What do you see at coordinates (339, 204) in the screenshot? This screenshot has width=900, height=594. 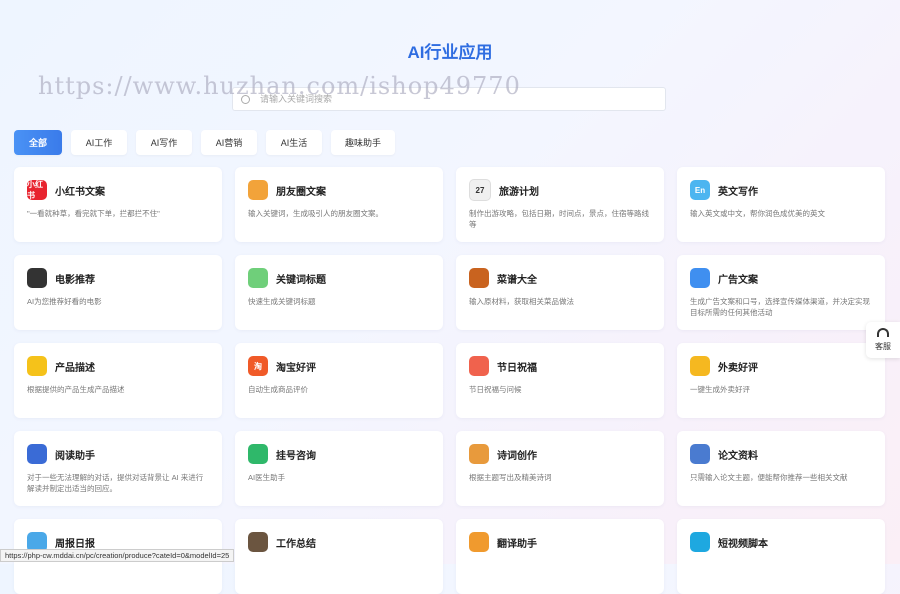 I see `app-card: 朋友圈文案输入关键词，生成吸引人的朋友圈文案。` at bounding box center [339, 204].